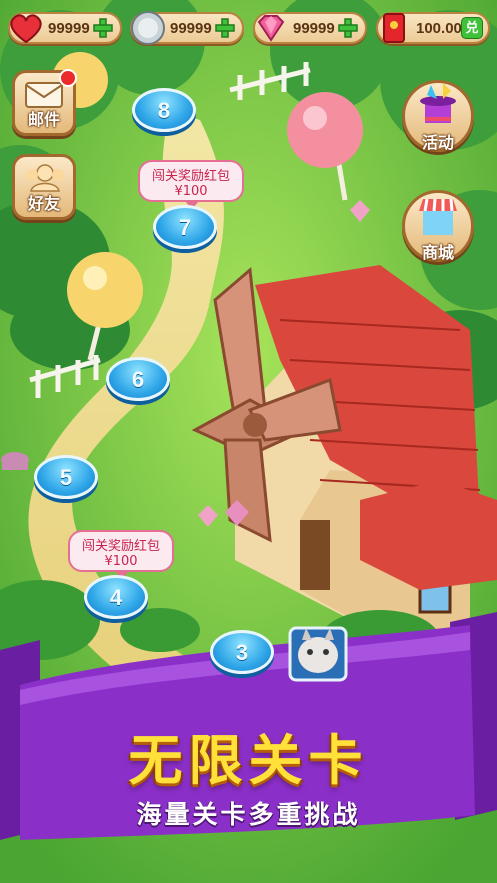  I want to click on gems-counter: 99999, so click(310, 28).